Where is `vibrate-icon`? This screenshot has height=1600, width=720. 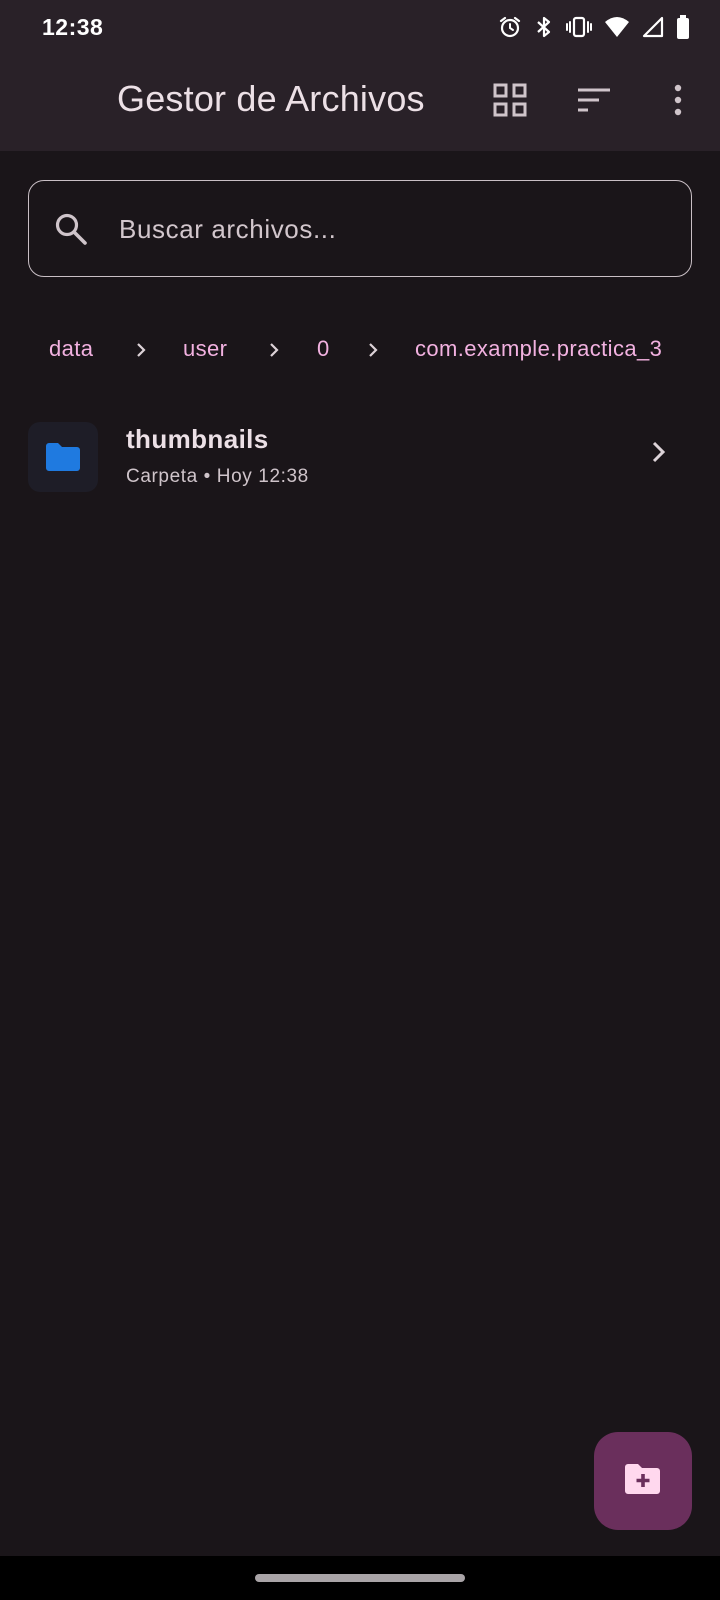
vibrate-icon is located at coordinates (579, 27).